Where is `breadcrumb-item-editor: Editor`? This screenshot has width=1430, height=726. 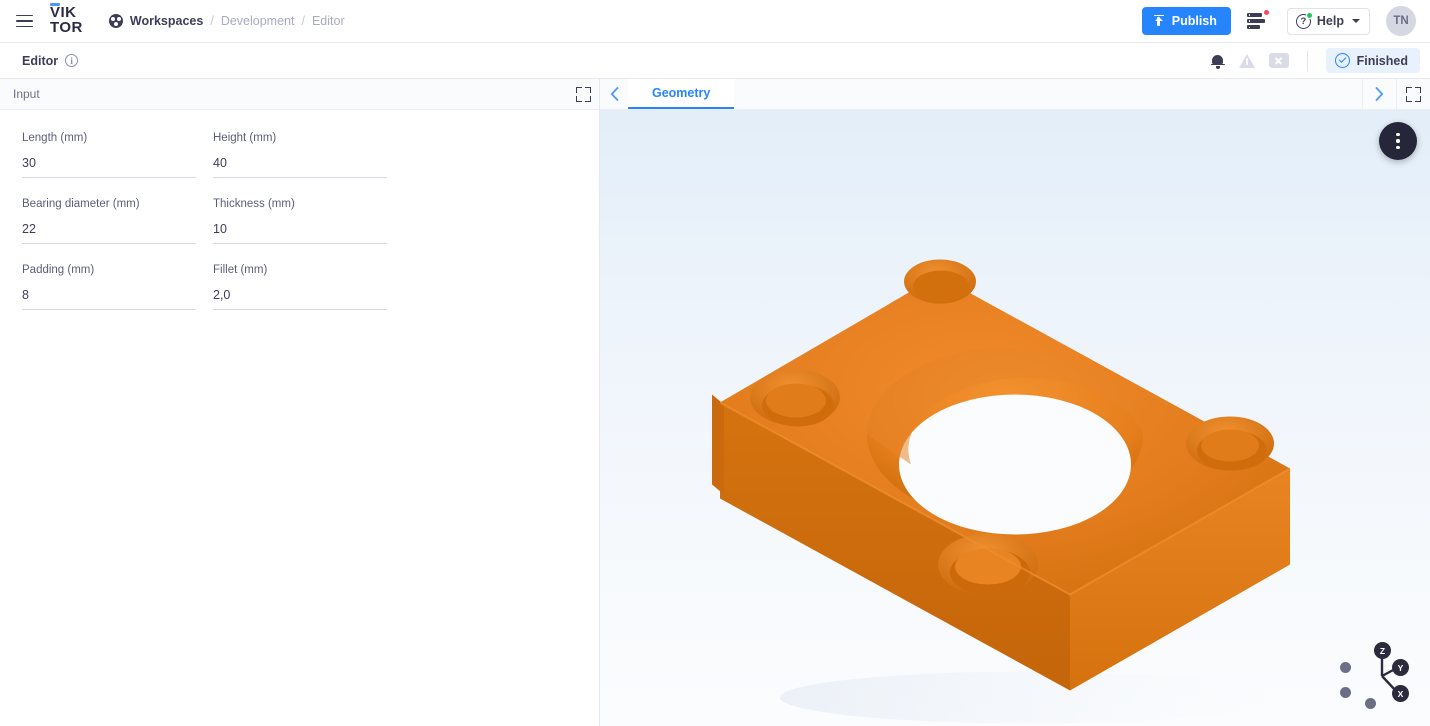 breadcrumb-item-editor: Editor is located at coordinates (328, 21).